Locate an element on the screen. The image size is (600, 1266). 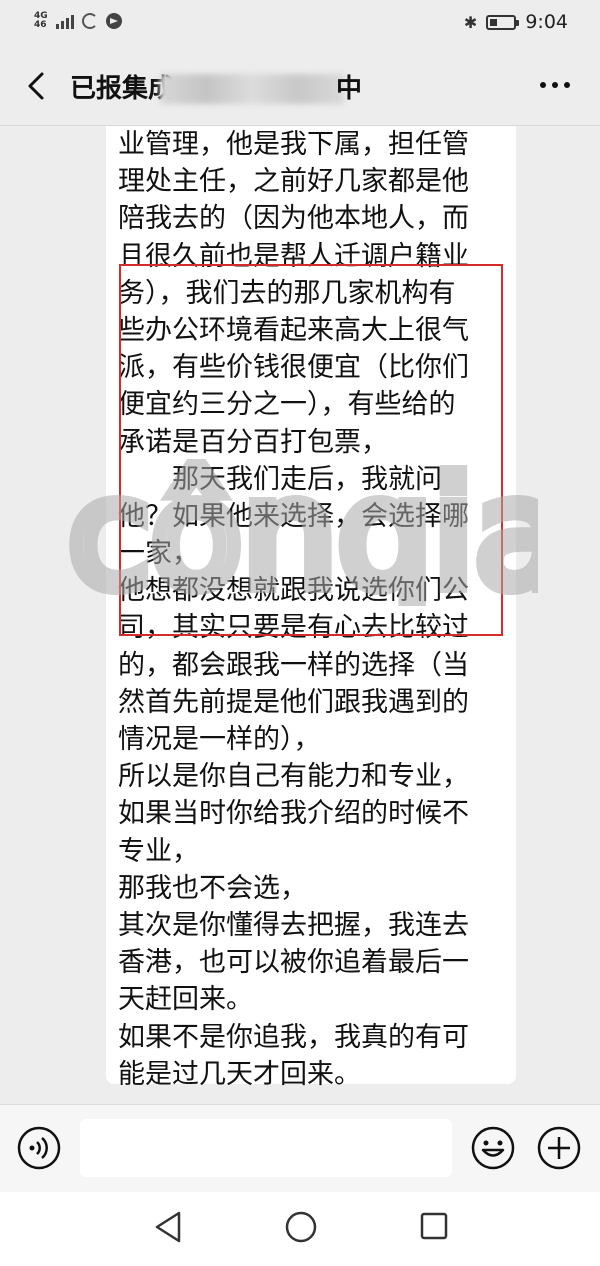
message-line: 情况是一样的）， is located at coordinates (219, 739).